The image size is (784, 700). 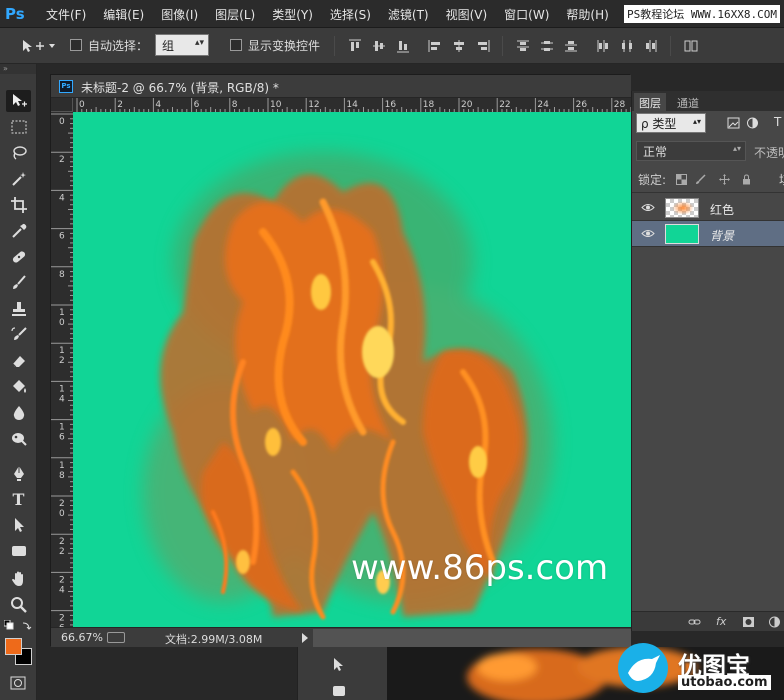 What do you see at coordinates (38, 46) in the screenshot?
I see `move-tool-preset-icon` at bounding box center [38, 46].